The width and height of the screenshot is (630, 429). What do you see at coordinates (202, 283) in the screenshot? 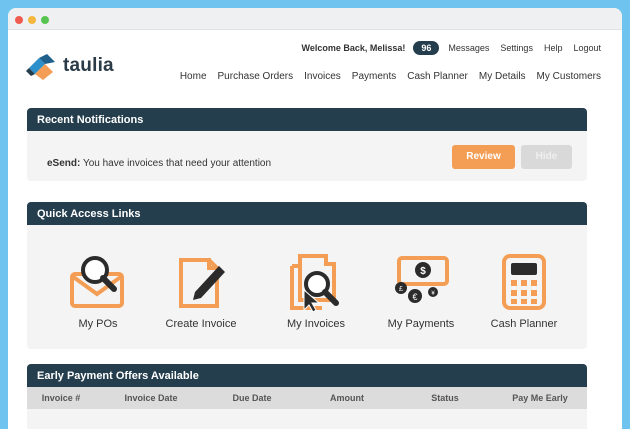
I see `document-pen-icon` at bounding box center [202, 283].